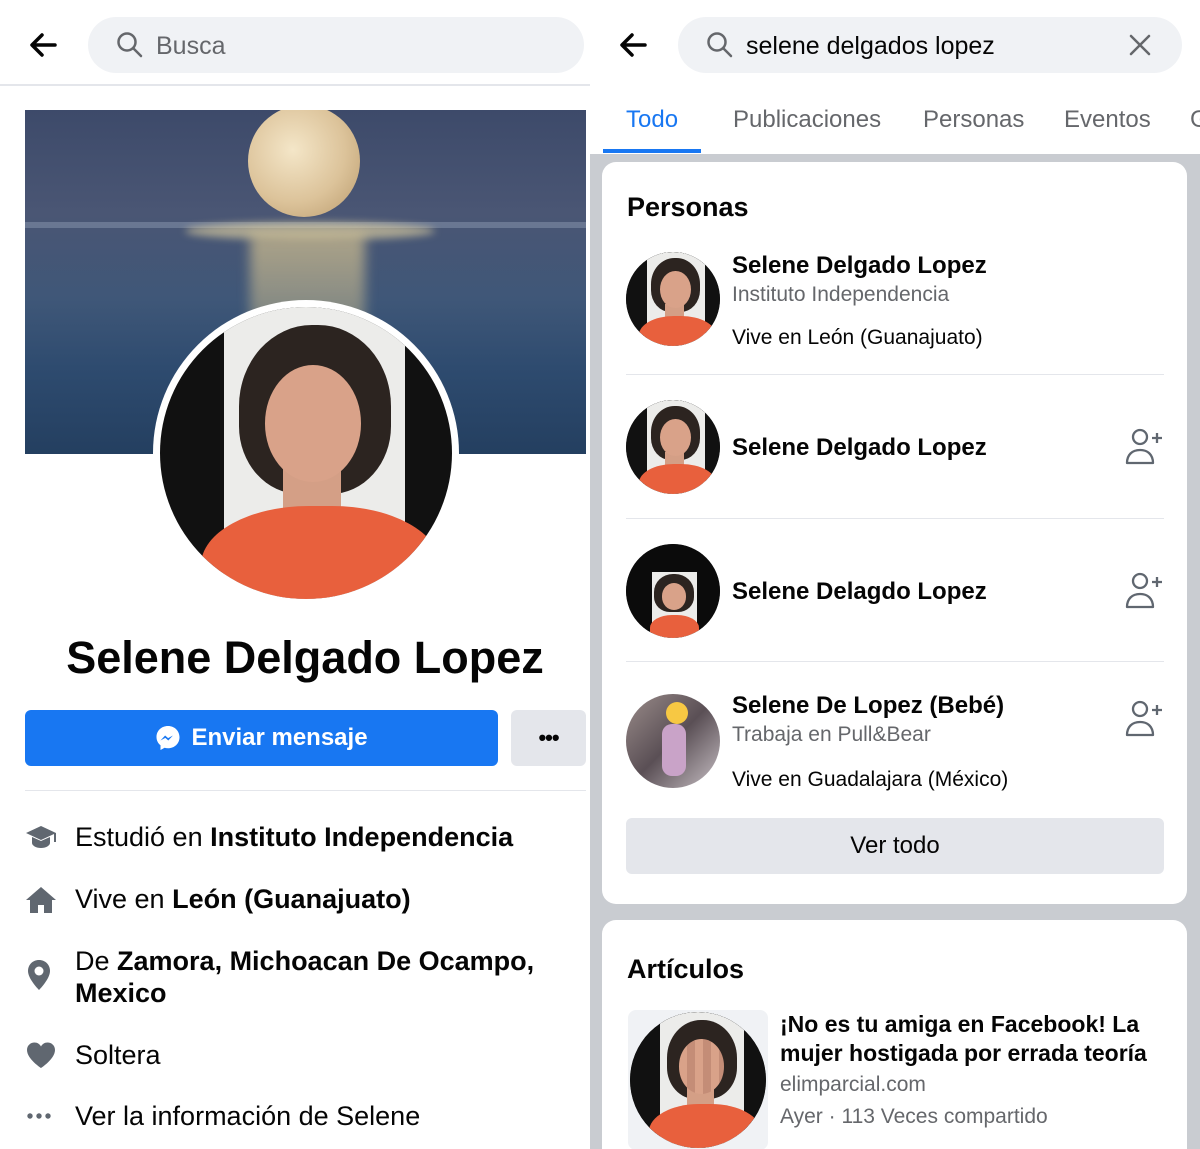 The image size is (1200, 1149). I want to click on active-tab-indicator, so click(652, 151).